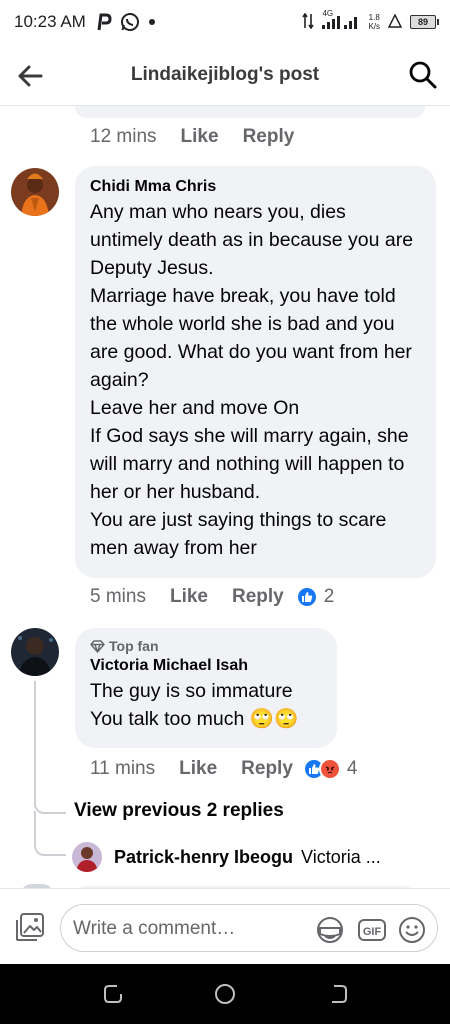  I want to click on pinterest-icon, so click(104, 22).